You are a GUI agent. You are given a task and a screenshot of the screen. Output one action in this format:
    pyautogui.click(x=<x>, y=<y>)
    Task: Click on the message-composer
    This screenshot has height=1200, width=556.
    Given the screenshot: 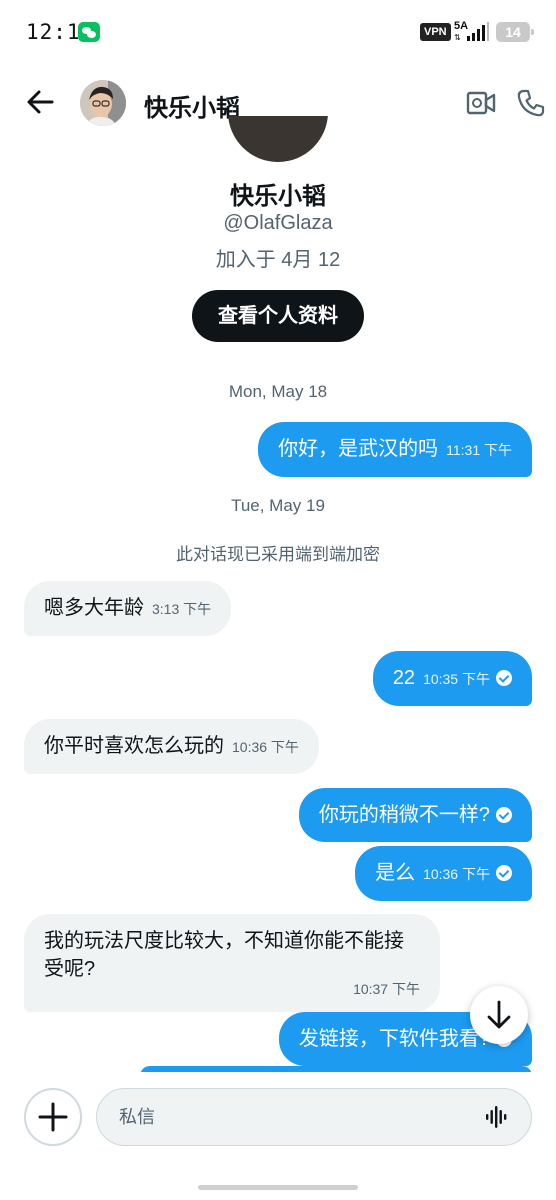 What is the action you would take?
    pyautogui.click(x=278, y=1122)
    